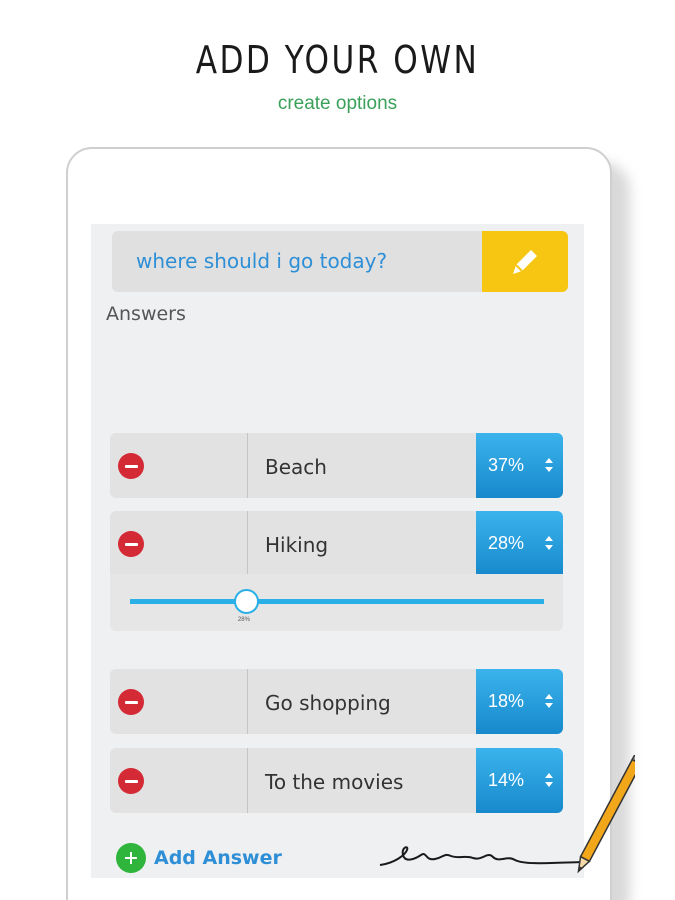  Describe the element at coordinates (337, 60) in the screenshot. I see `hero-title: ADD YOUR OWN` at that location.